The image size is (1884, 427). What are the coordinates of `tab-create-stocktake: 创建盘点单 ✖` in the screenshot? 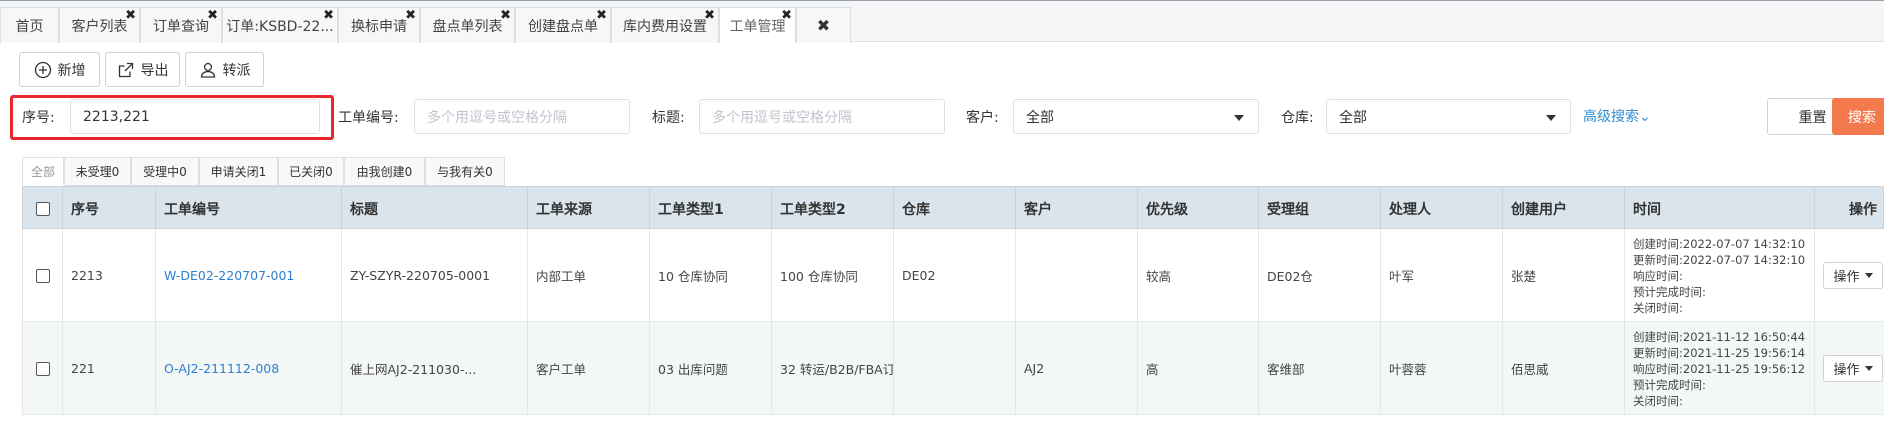 It's located at (563, 25).